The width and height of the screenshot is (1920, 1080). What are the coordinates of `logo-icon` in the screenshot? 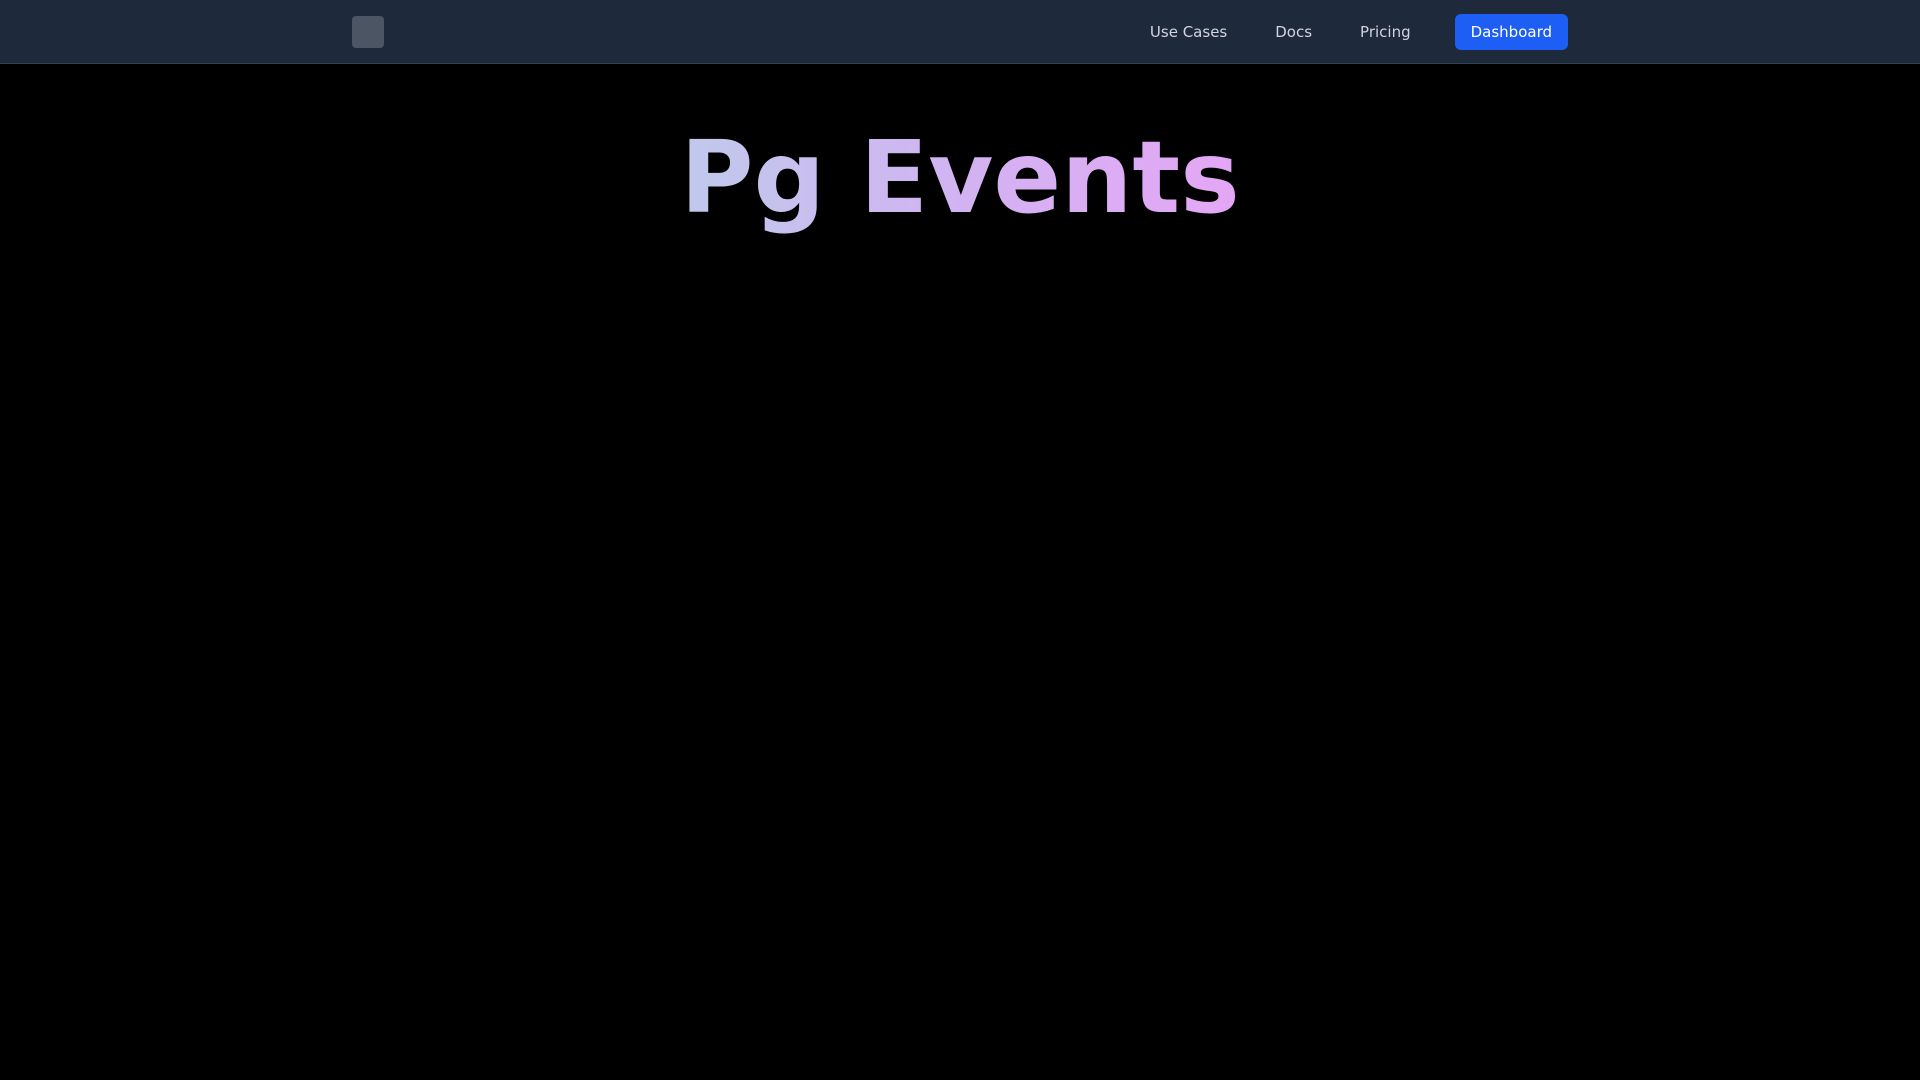 It's located at (368, 32).